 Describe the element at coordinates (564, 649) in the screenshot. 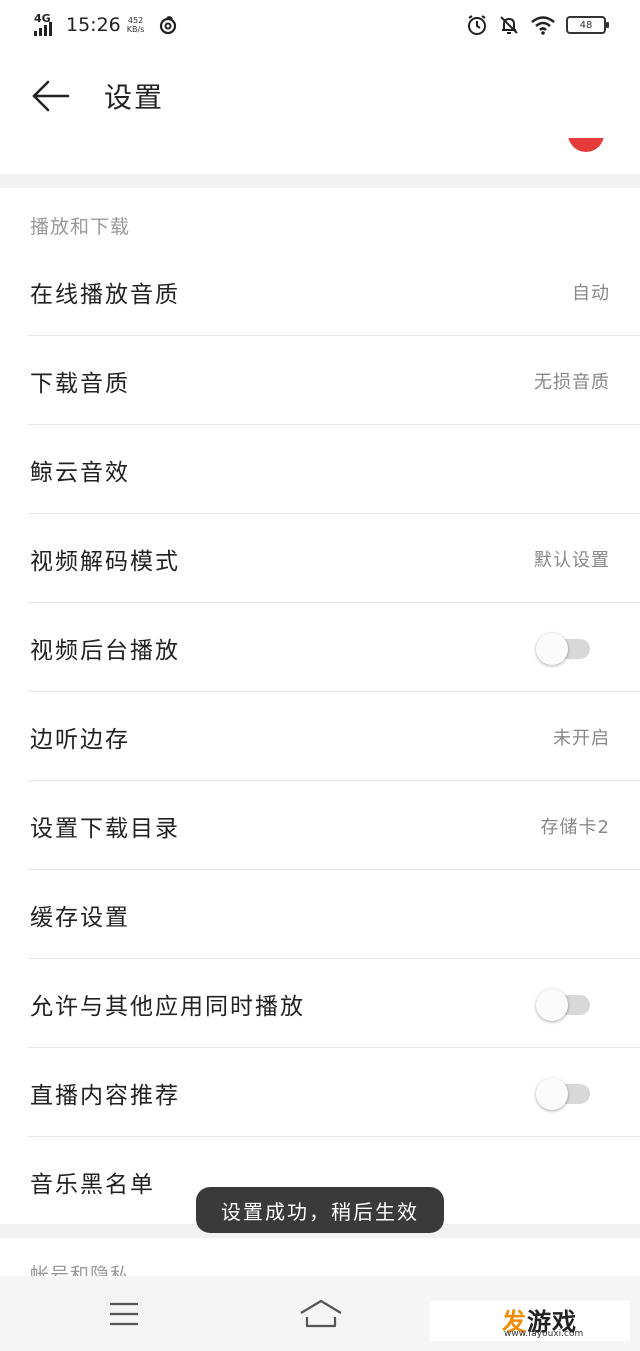

I see `video-background-toggle` at that location.